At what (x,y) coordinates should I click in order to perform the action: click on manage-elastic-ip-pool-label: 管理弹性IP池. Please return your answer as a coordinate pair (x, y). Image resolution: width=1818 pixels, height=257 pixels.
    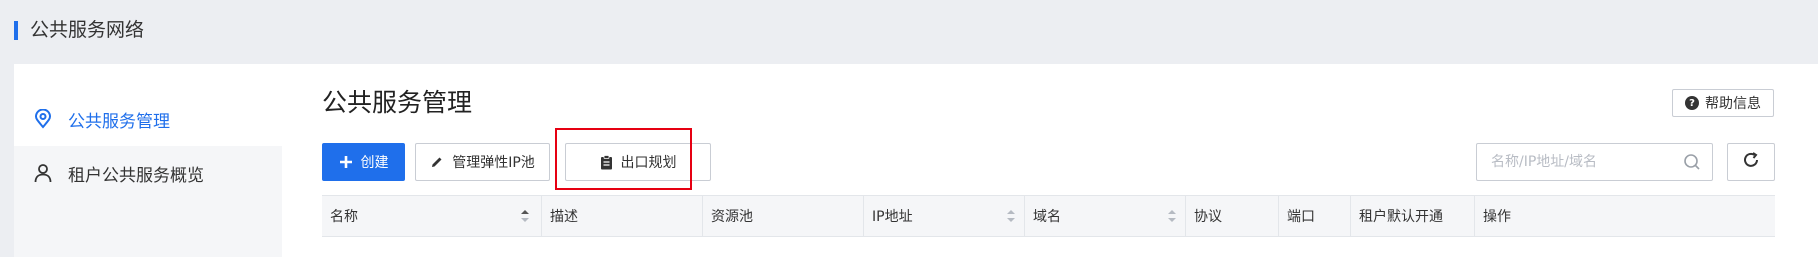
    Looking at the image, I should click on (493, 163).